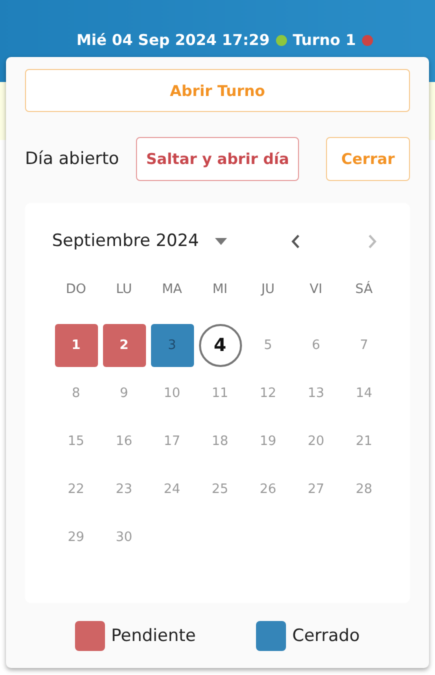 Image resolution: width=435 pixels, height=675 pixels. What do you see at coordinates (316, 441) in the screenshot?
I see `day: 20` at bounding box center [316, 441].